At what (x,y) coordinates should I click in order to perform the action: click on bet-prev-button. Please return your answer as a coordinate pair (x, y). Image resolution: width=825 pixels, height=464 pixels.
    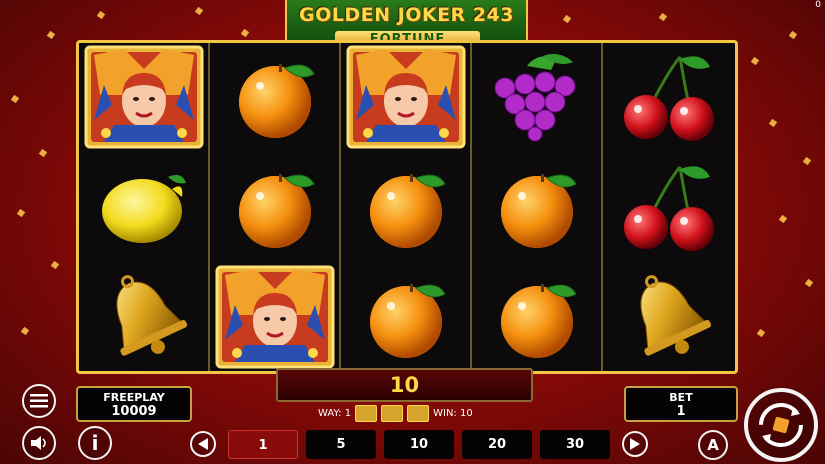
    Looking at the image, I should click on (203, 444).